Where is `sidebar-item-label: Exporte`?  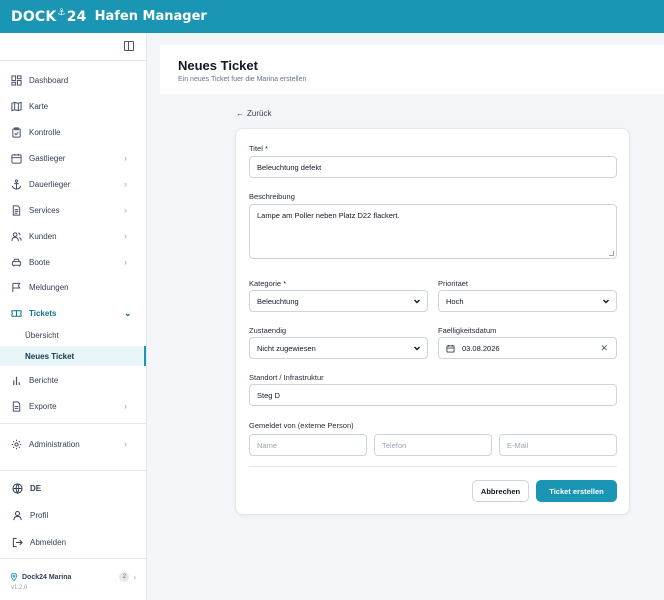
sidebar-item-label: Exporte is located at coordinates (43, 406).